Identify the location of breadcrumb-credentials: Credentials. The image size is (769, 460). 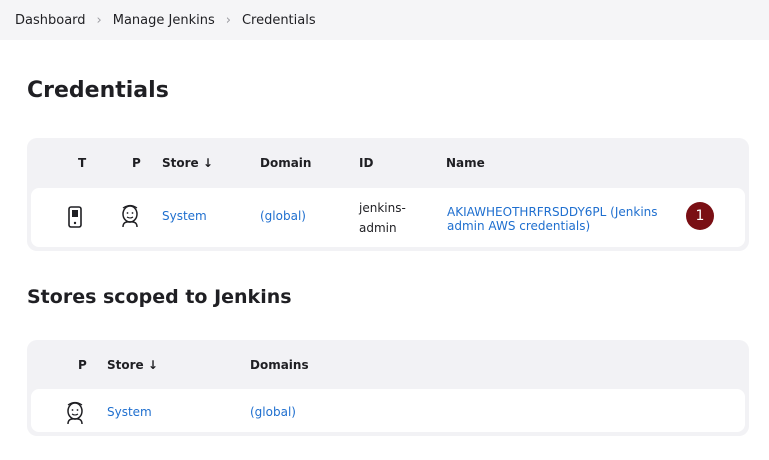
(279, 20).